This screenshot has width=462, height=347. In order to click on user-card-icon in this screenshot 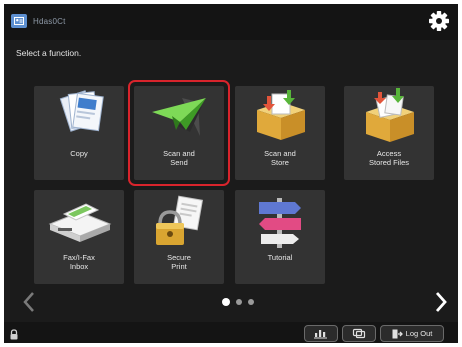, I will do `click(19, 21)`.